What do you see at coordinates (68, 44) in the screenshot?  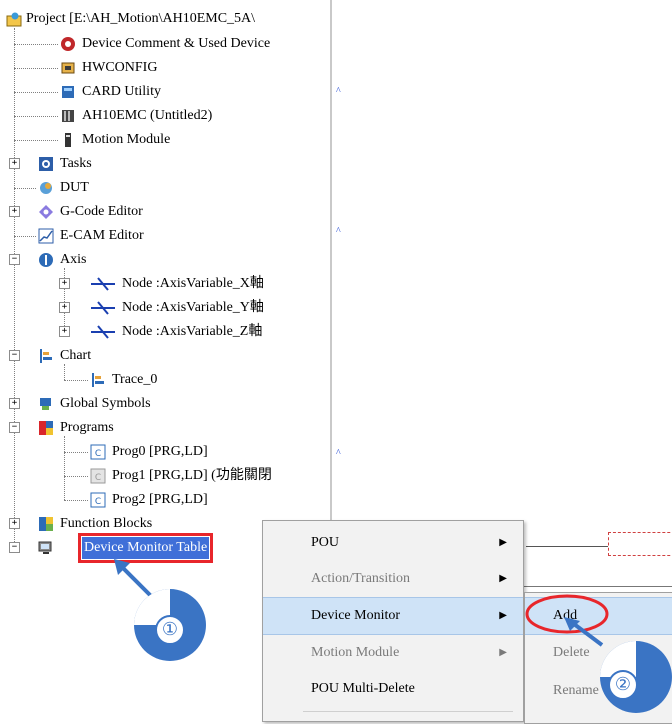 I see `device-comment-icon` at bounding box center [68, 44].